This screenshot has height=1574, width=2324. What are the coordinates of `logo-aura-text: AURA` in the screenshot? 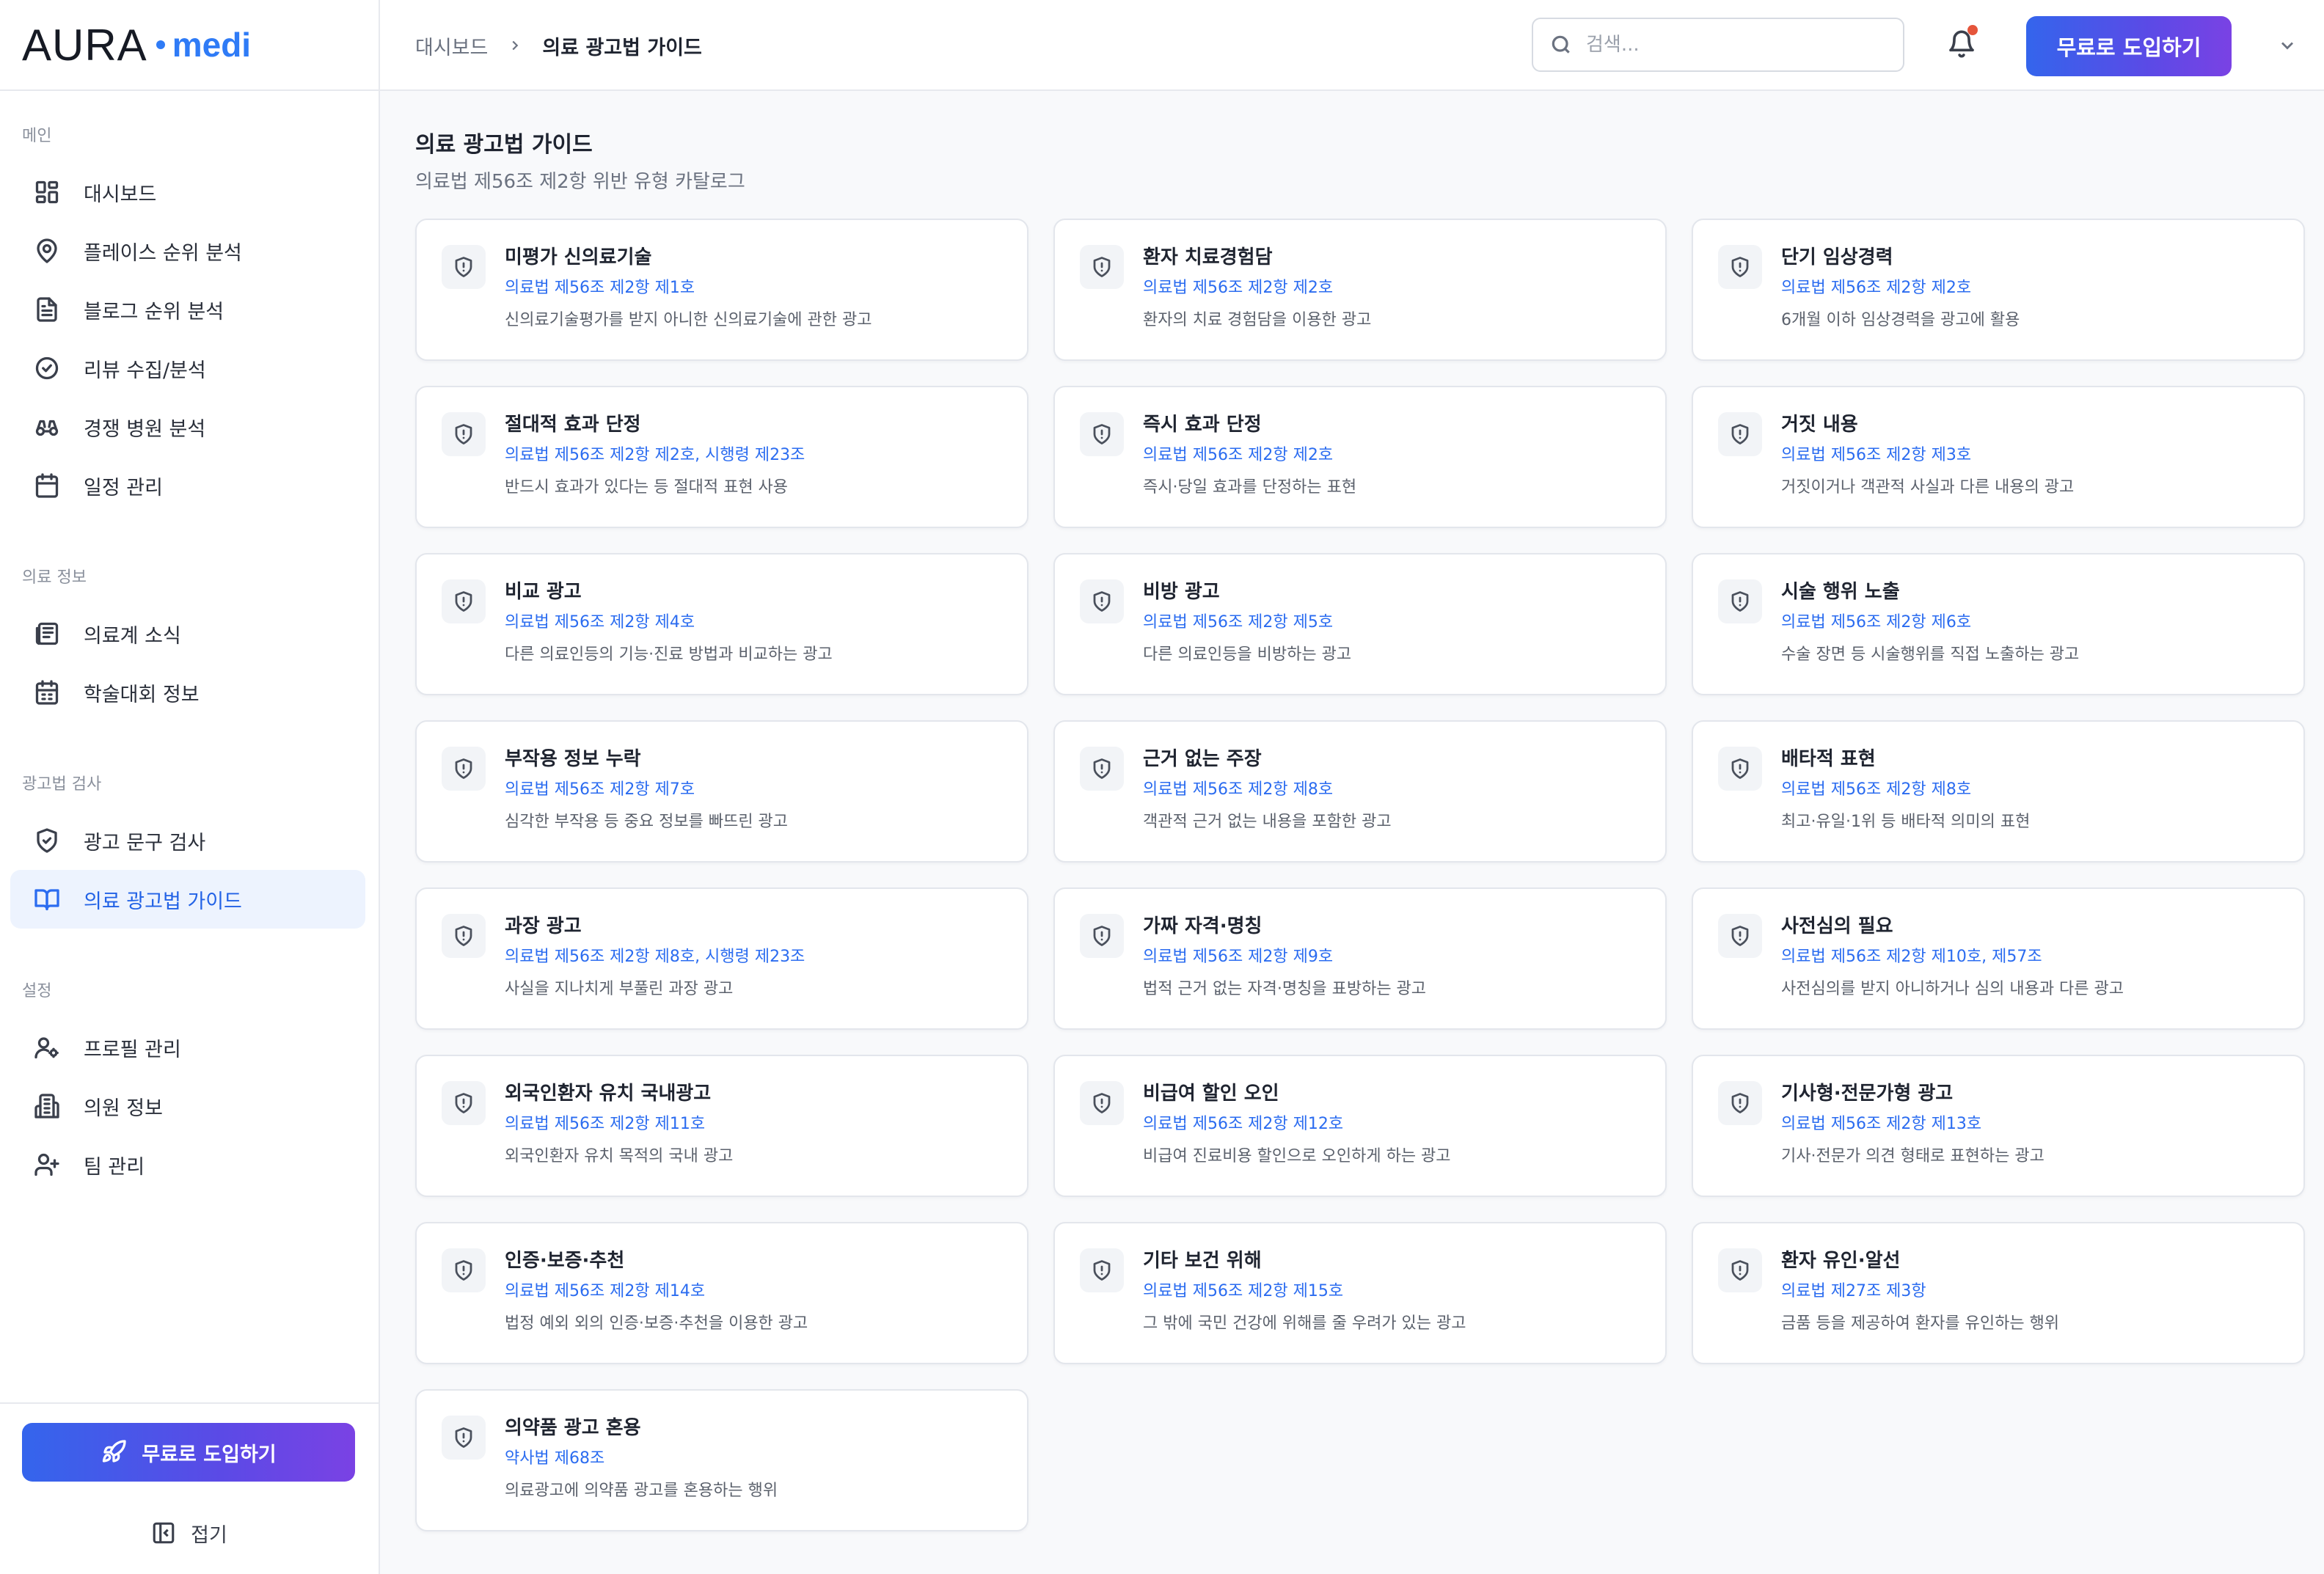 It's located at (84, 45).